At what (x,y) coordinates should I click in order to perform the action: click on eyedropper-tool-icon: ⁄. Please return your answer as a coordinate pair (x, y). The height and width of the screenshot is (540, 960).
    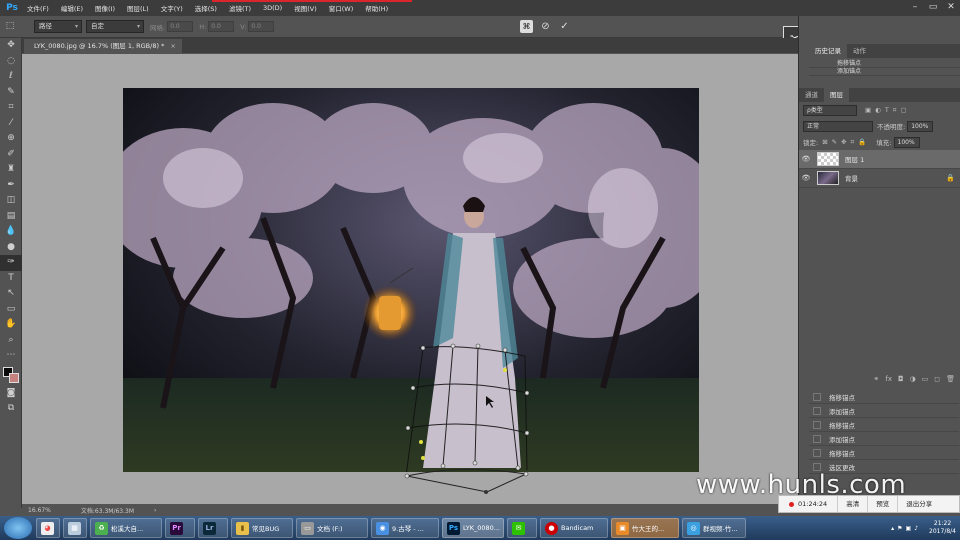
    Looking at the image, I should click on (11, 124).